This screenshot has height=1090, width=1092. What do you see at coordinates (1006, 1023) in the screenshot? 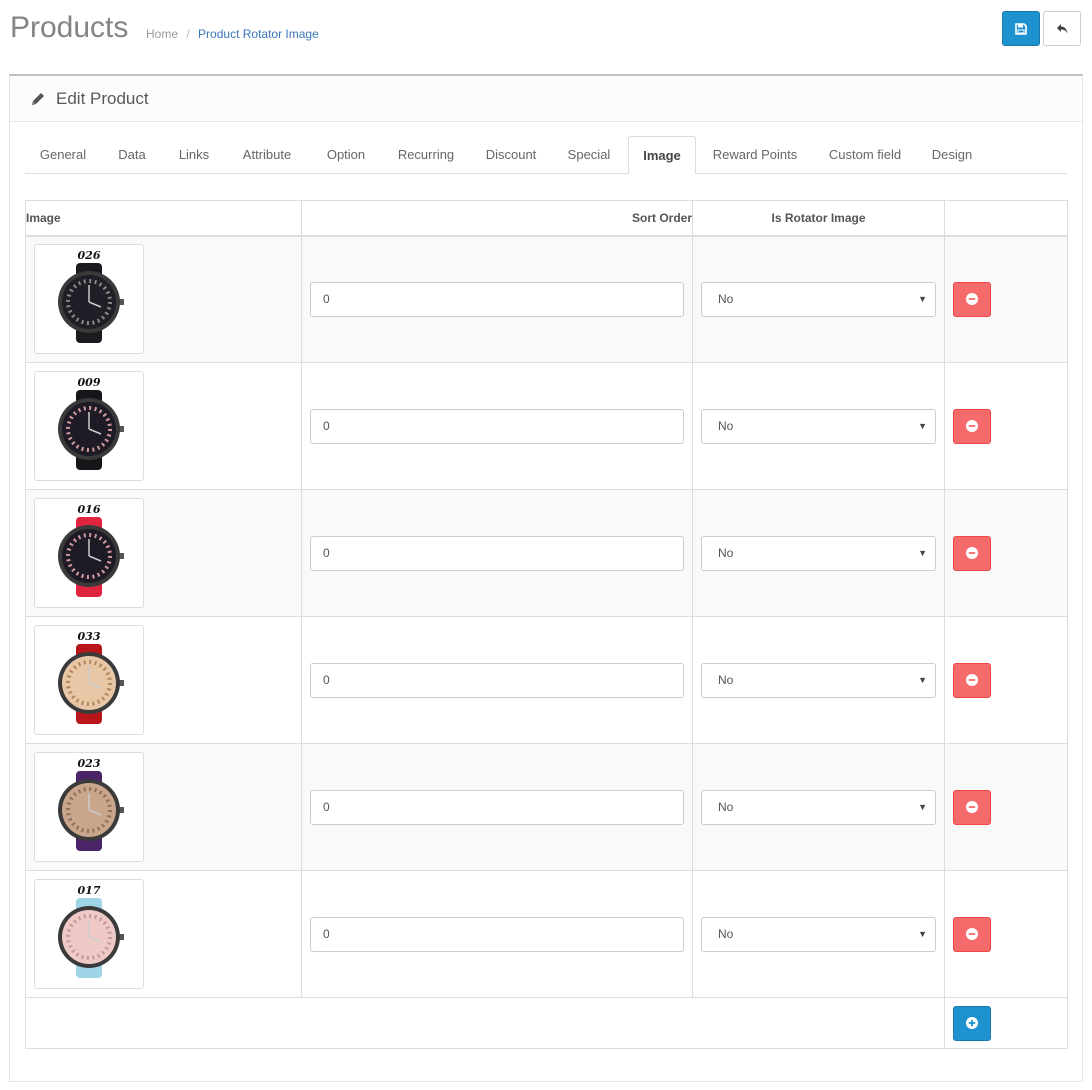
I see `footer-action-cell` at bounding box center [1006, 1023].